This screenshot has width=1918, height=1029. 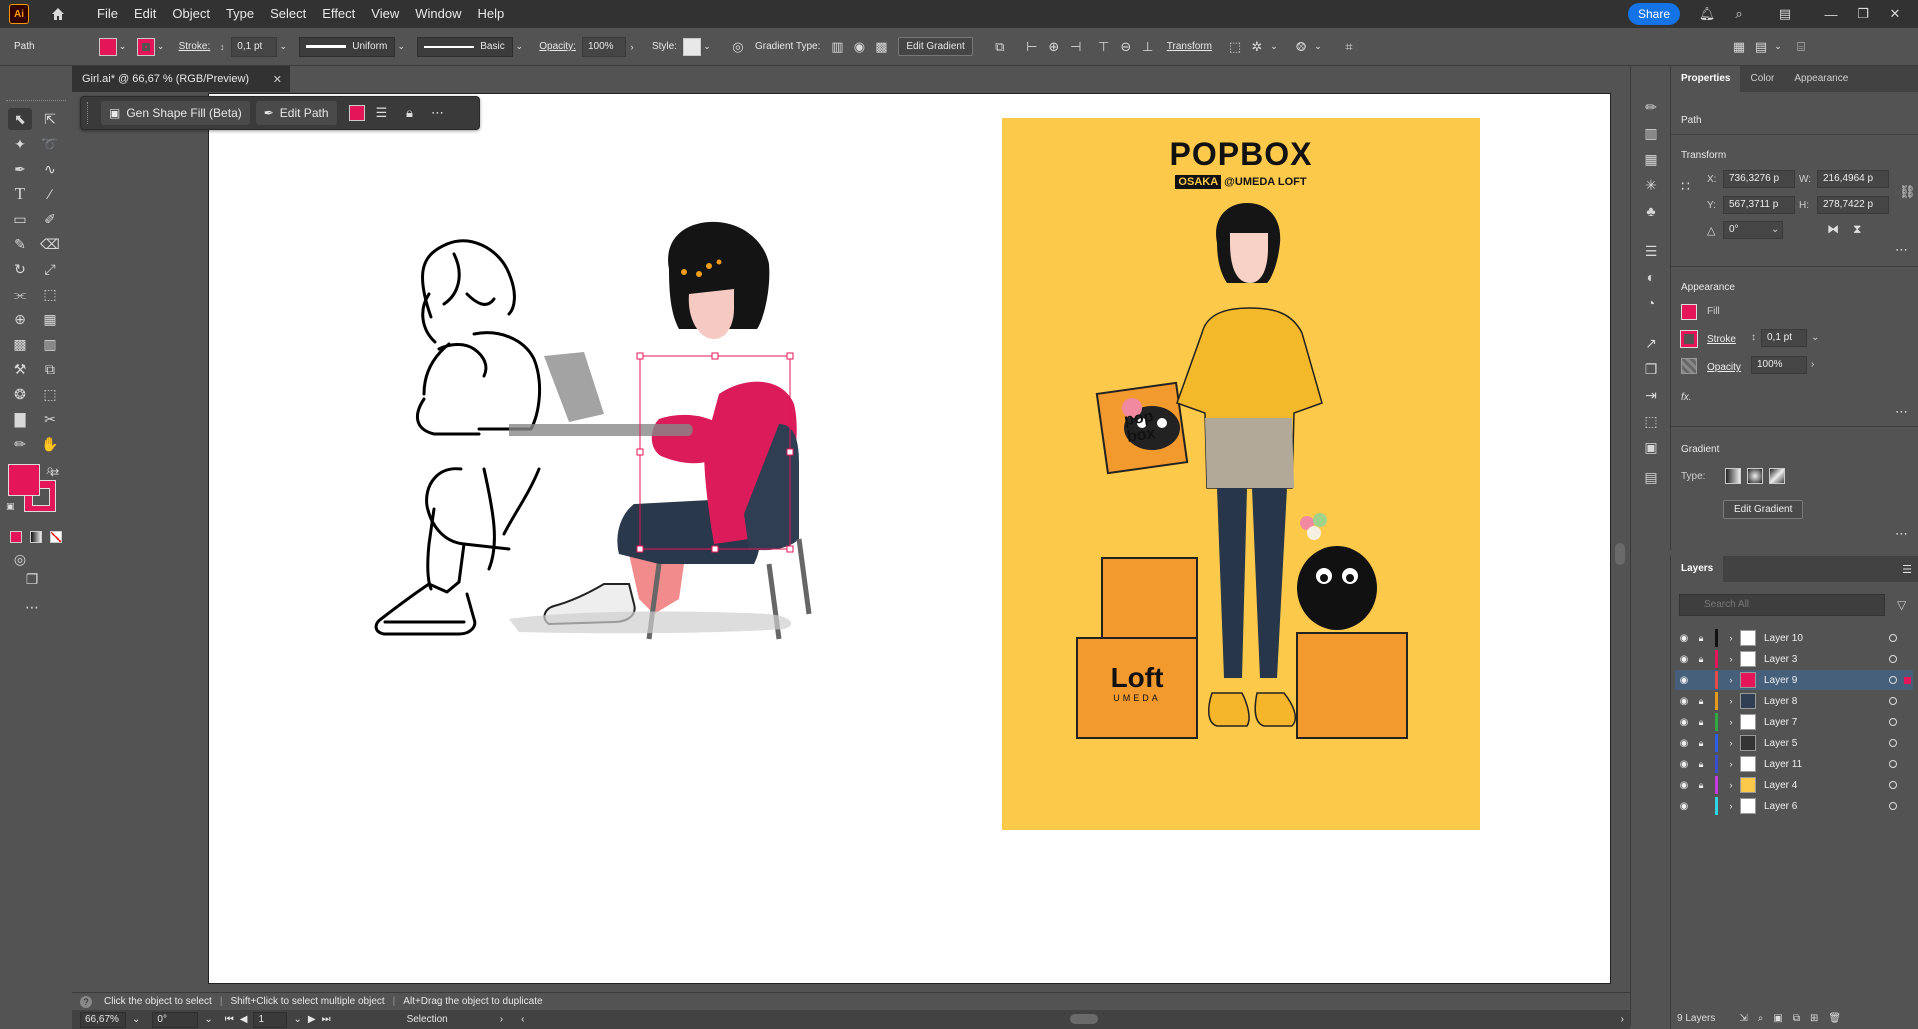 I want to click on layer-row: ◉ 🔒︎ › Layer 10, so click(x=1794, y=638).